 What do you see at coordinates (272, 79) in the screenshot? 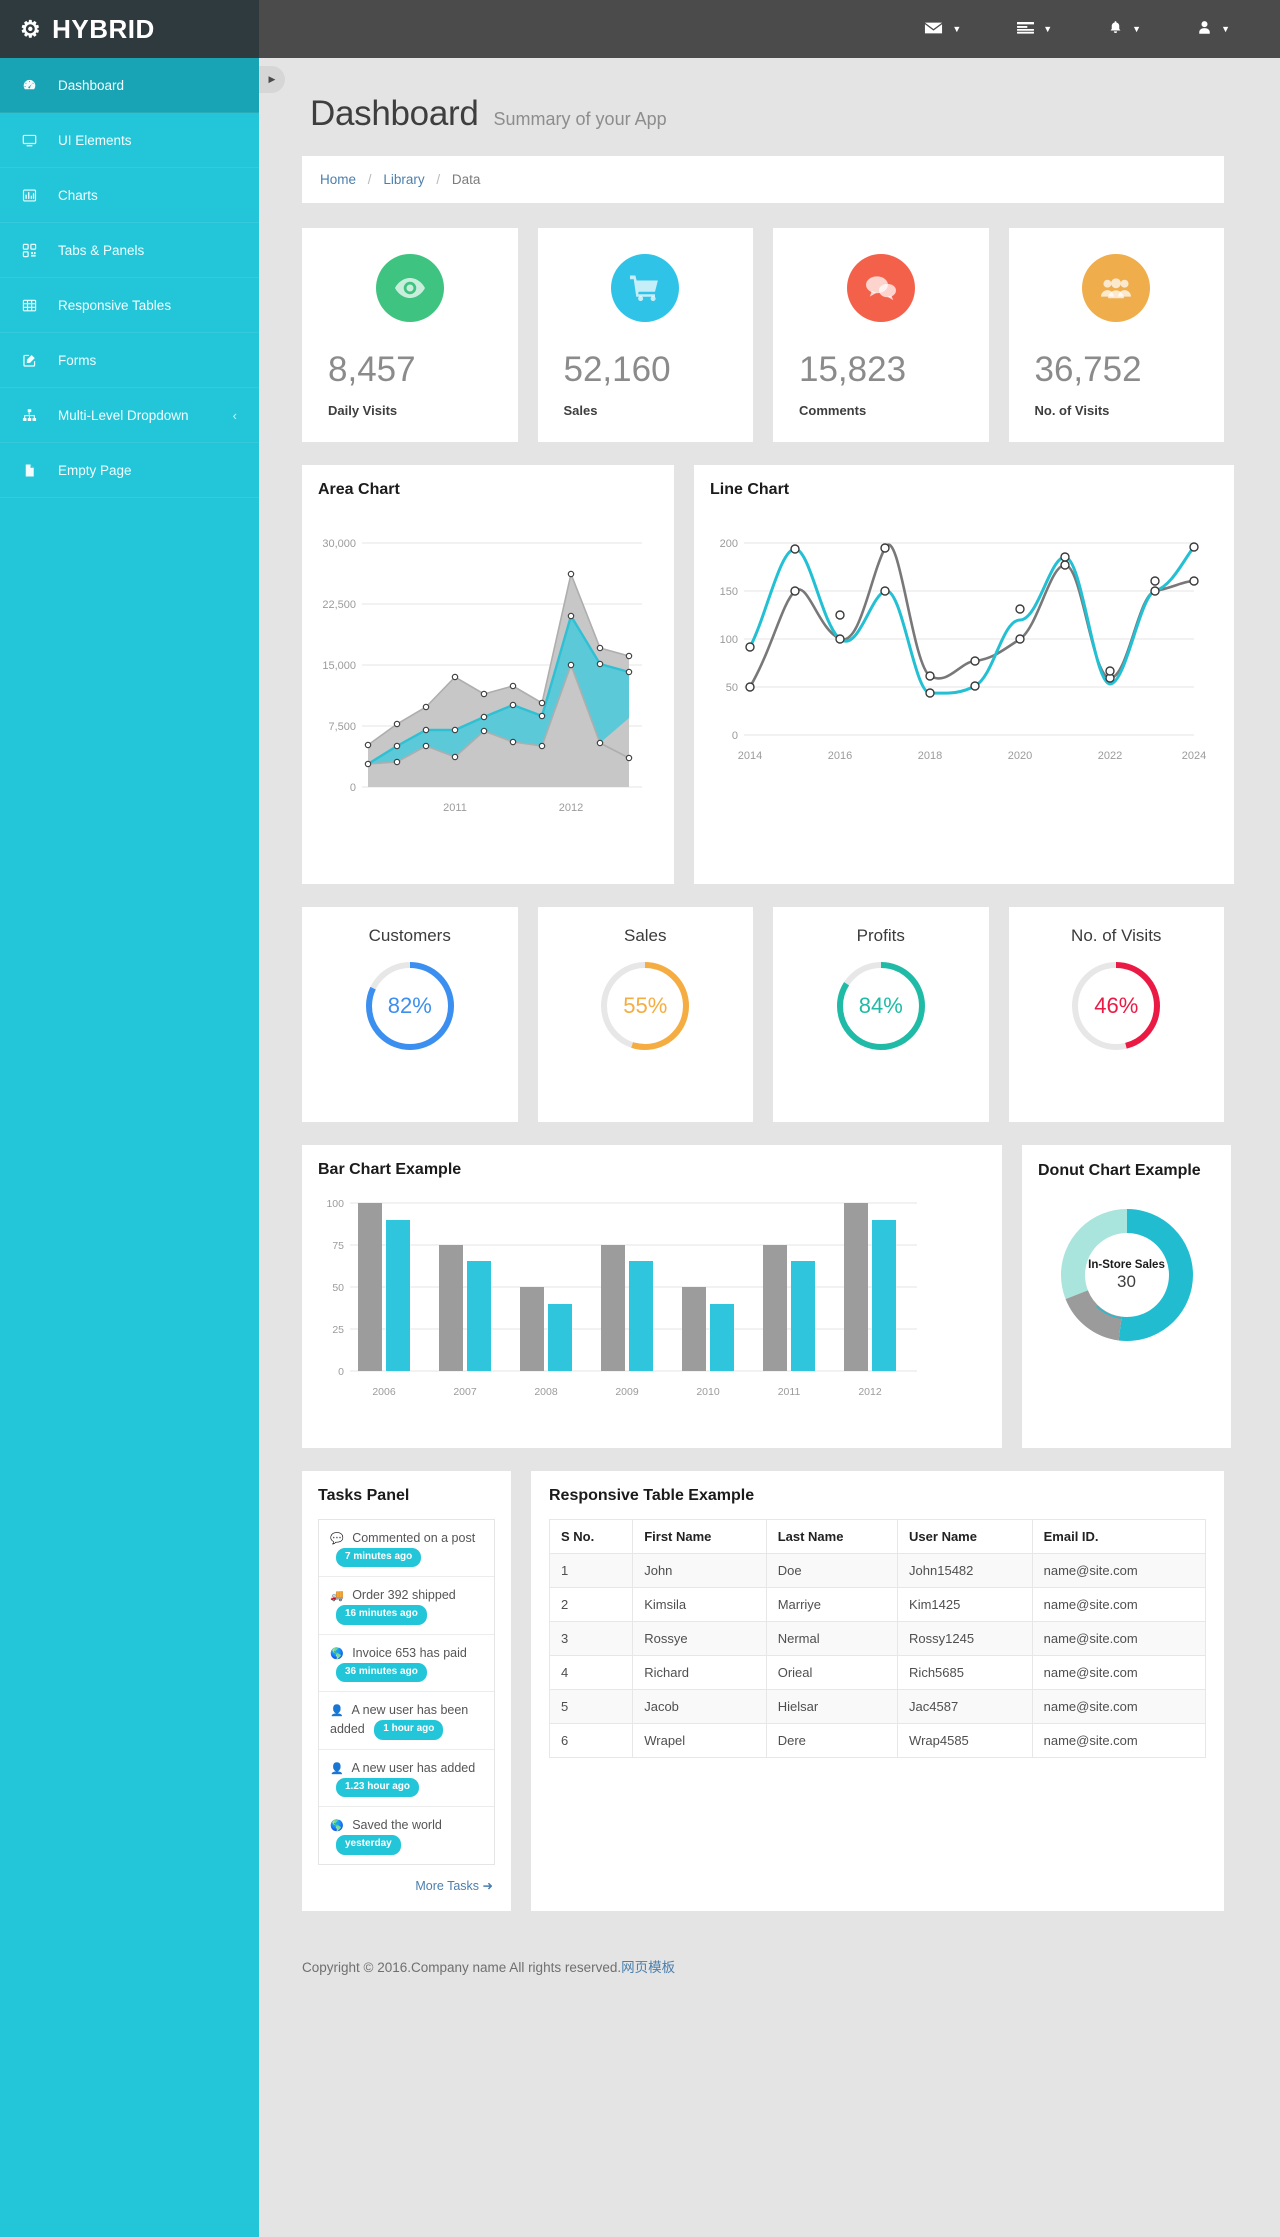
I see `sidebar-collapse-toggle: ▶` at bounding box center [272, 79].